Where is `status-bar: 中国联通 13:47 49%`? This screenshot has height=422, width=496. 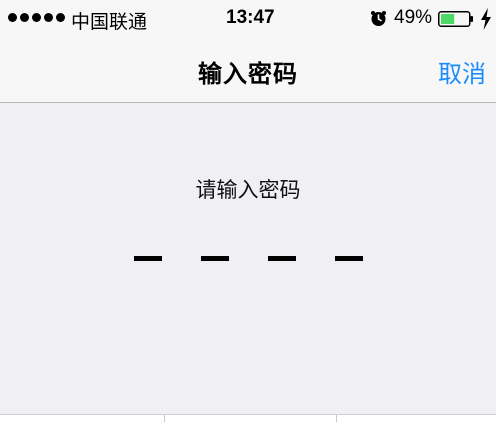 status-bar: 中国联通 13:47 49% is located at coordinates (248, 20).